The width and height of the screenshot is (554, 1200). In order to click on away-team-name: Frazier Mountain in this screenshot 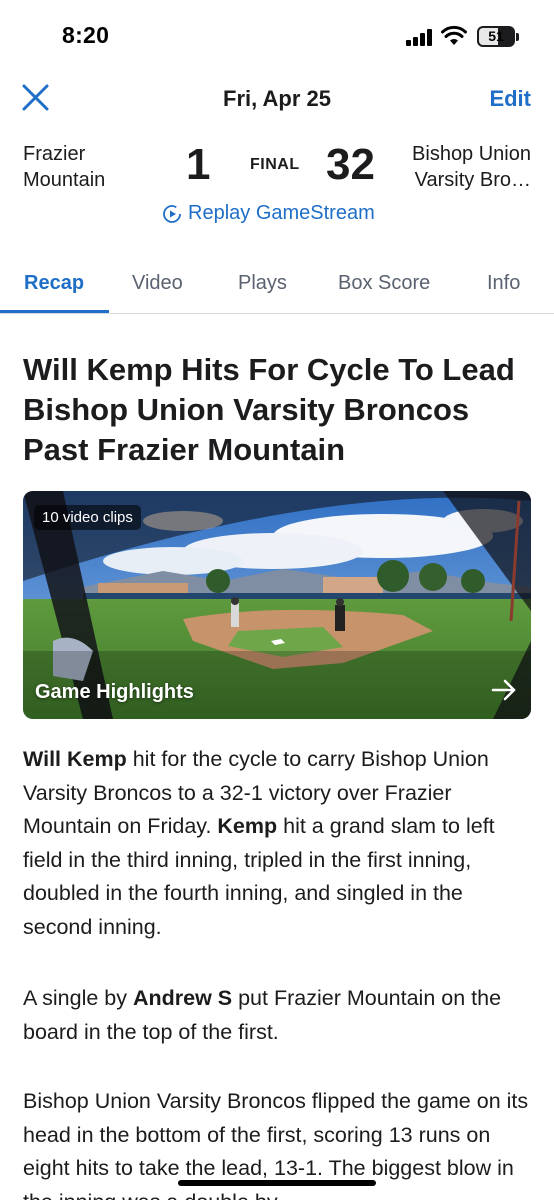, I will do `click(83, 167)`.